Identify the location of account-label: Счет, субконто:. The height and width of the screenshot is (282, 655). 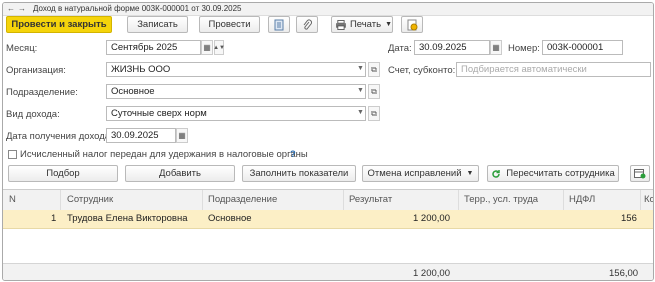
(422, 70).